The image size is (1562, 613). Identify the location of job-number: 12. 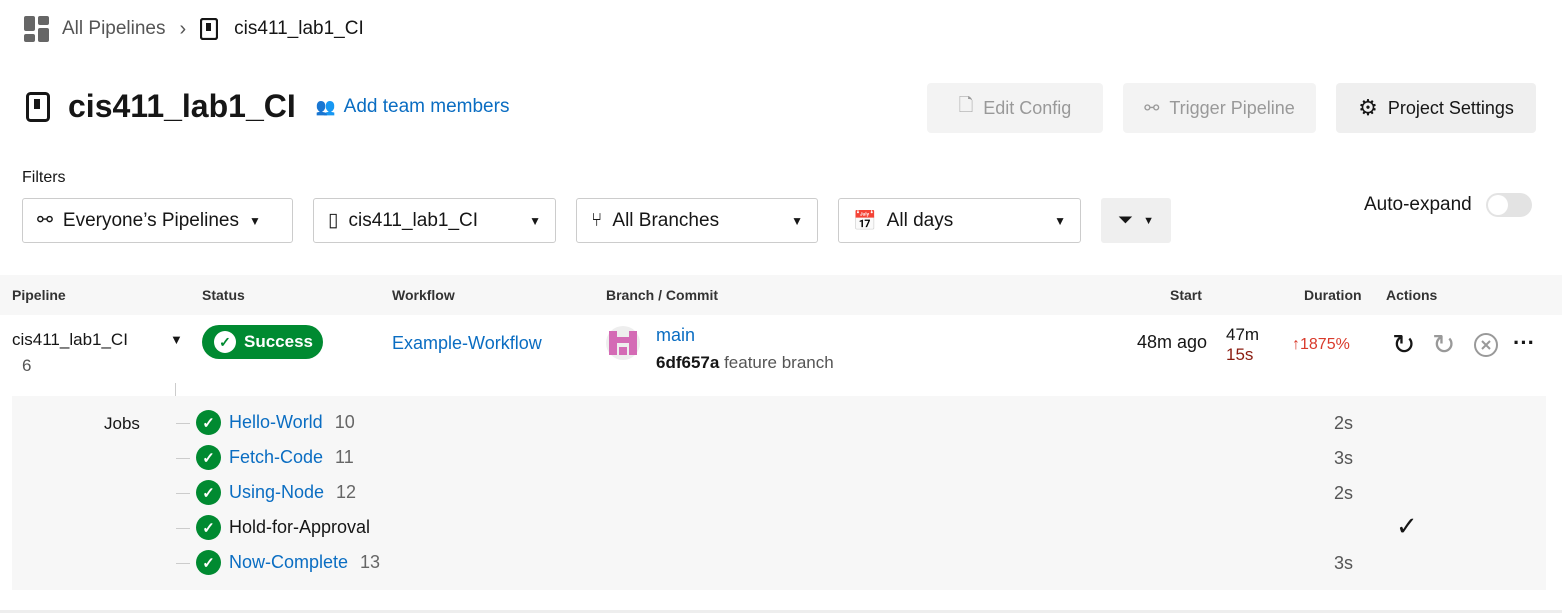
(346, 492).